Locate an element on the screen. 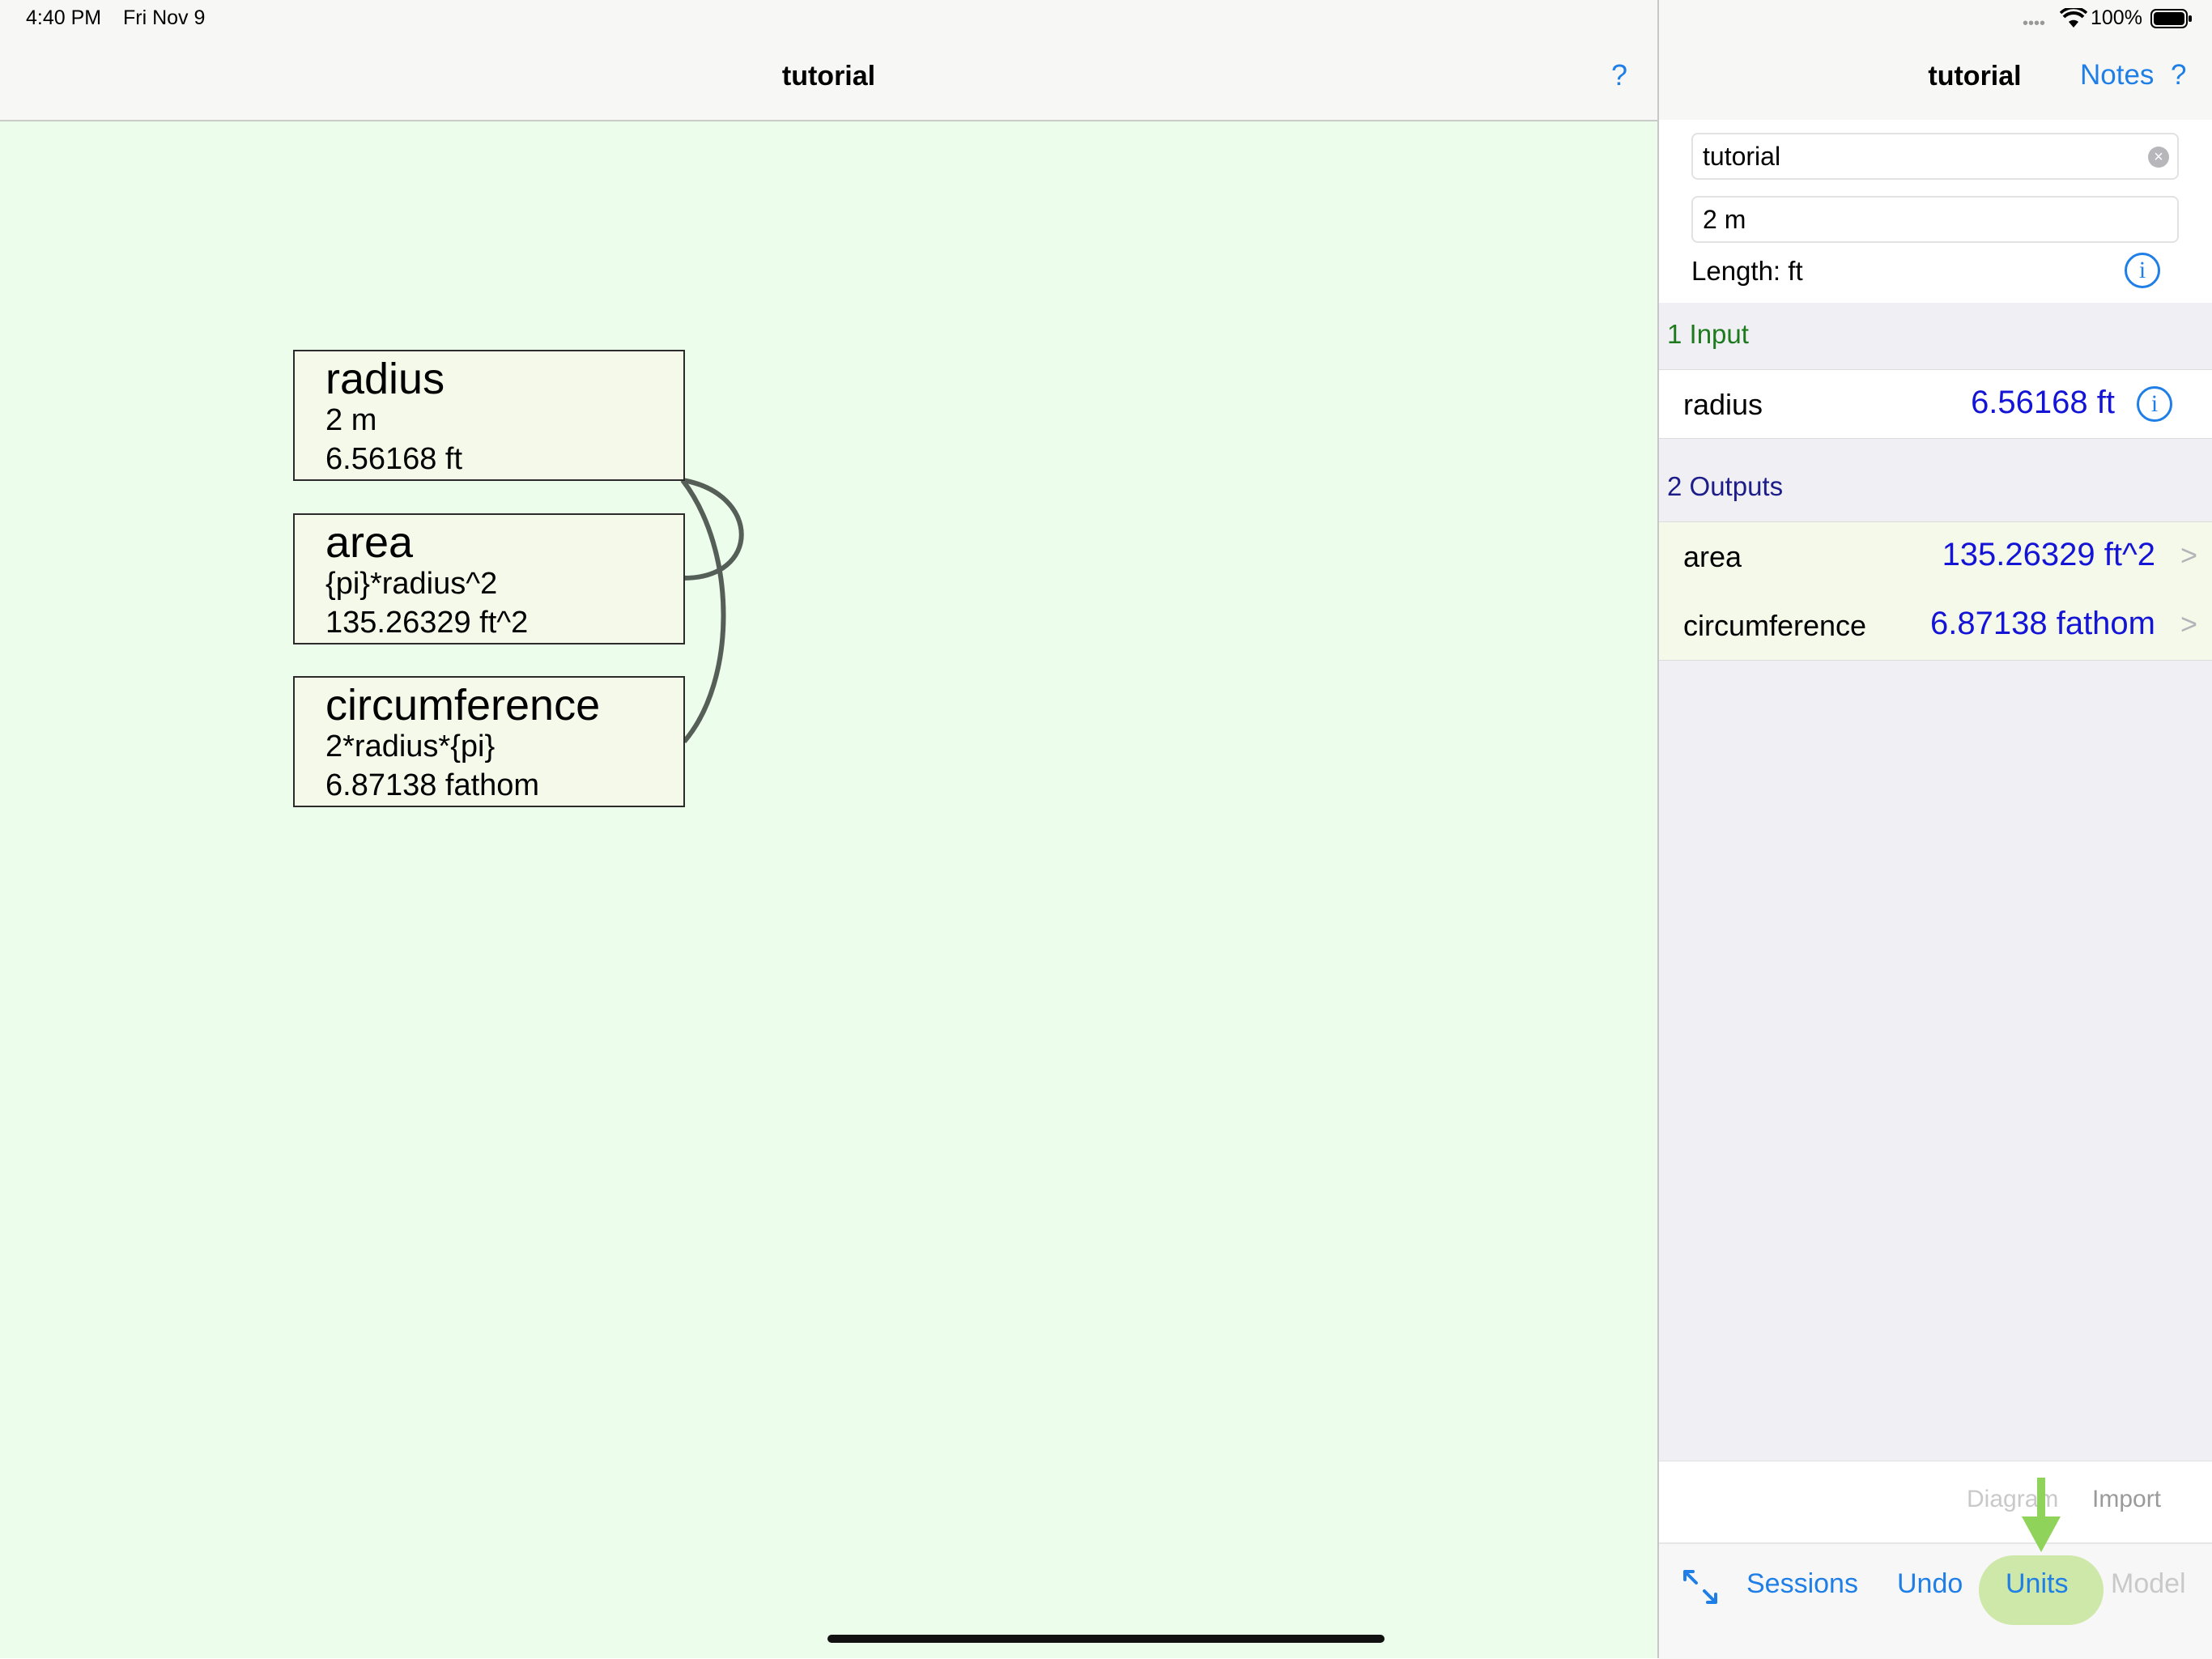  link-radius-area is located at coordinates (713, 530).